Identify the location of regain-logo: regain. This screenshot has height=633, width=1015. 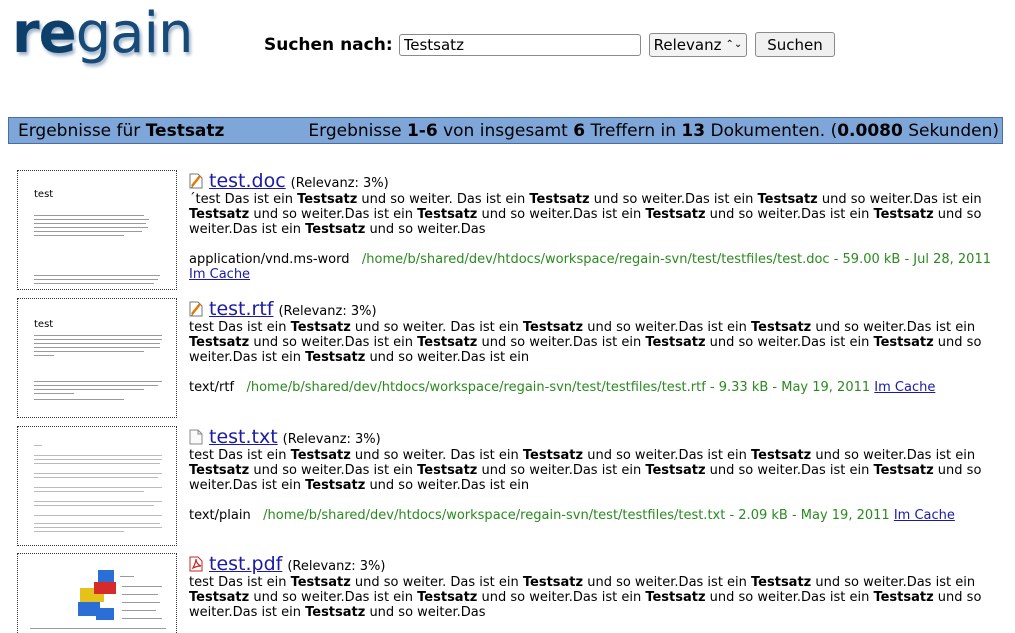
(103, 34).